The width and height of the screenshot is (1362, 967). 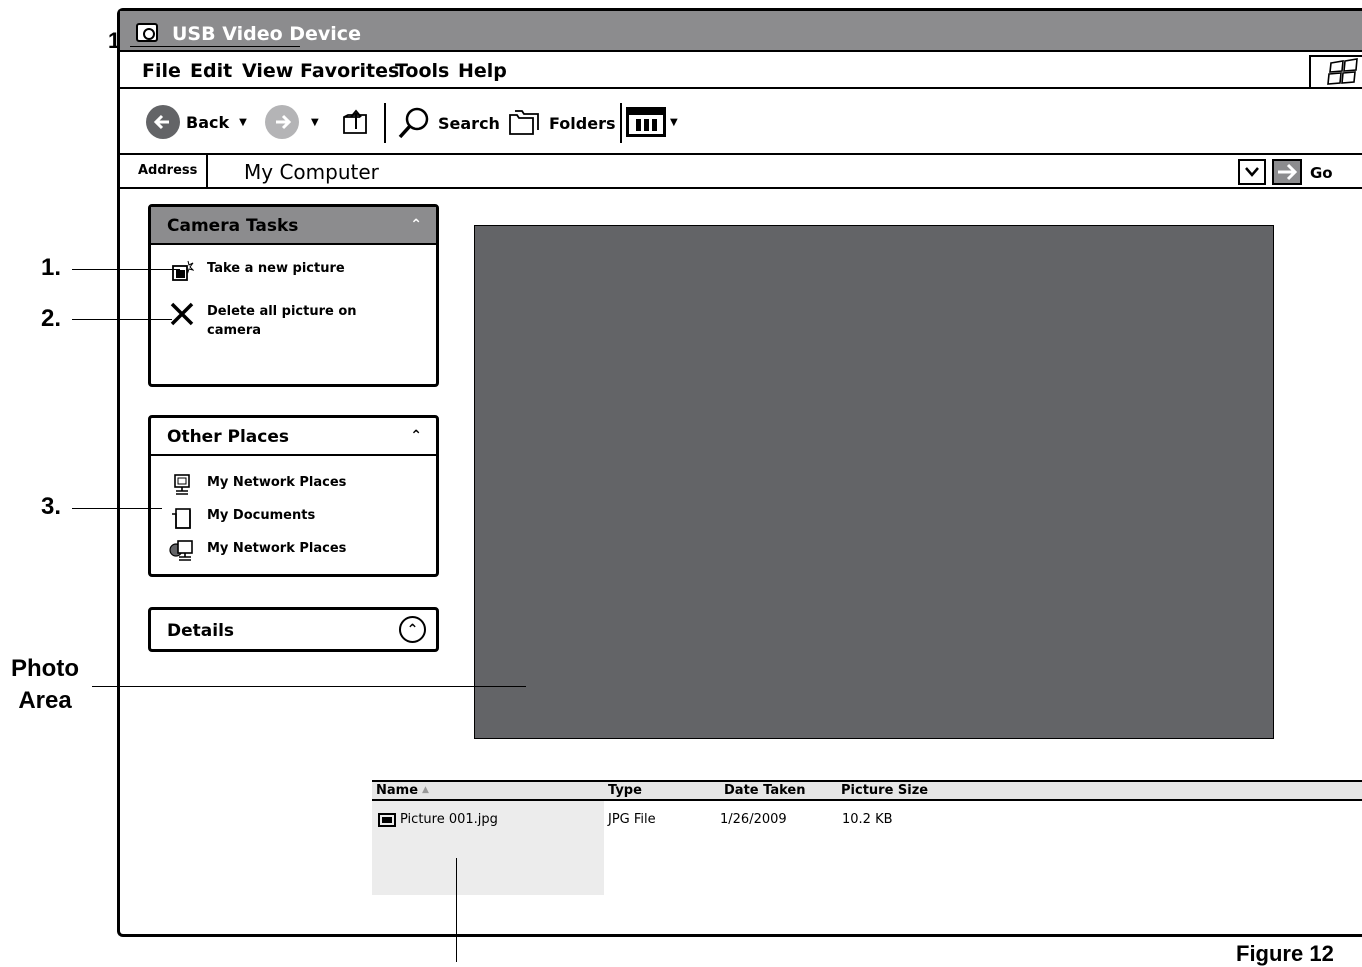 I want to click on folders-label: Folders, so click(x=582, y=123).